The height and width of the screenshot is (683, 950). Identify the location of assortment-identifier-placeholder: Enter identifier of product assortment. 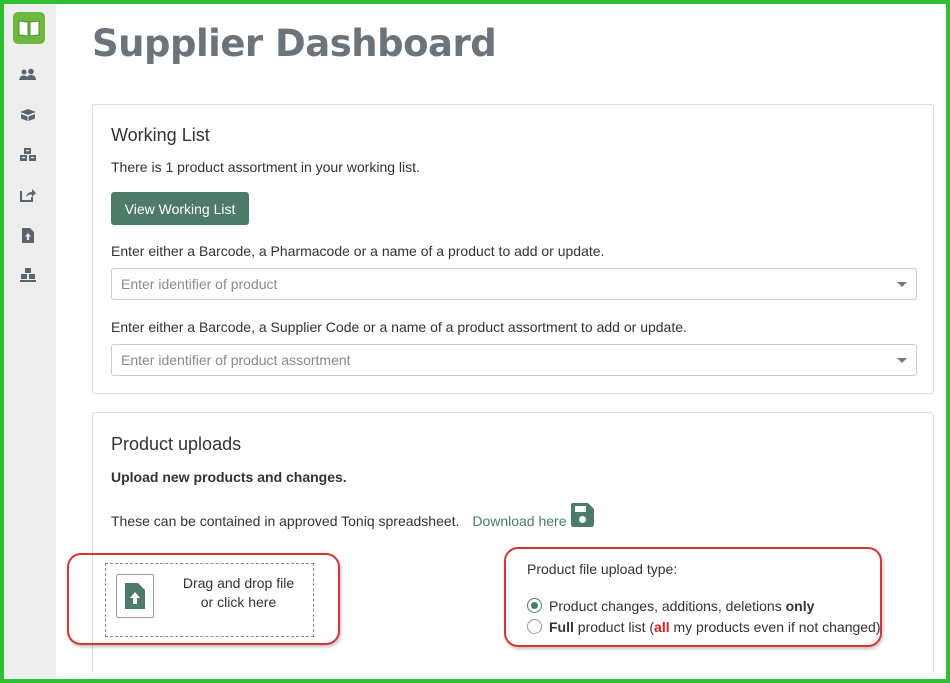
(236, 360).